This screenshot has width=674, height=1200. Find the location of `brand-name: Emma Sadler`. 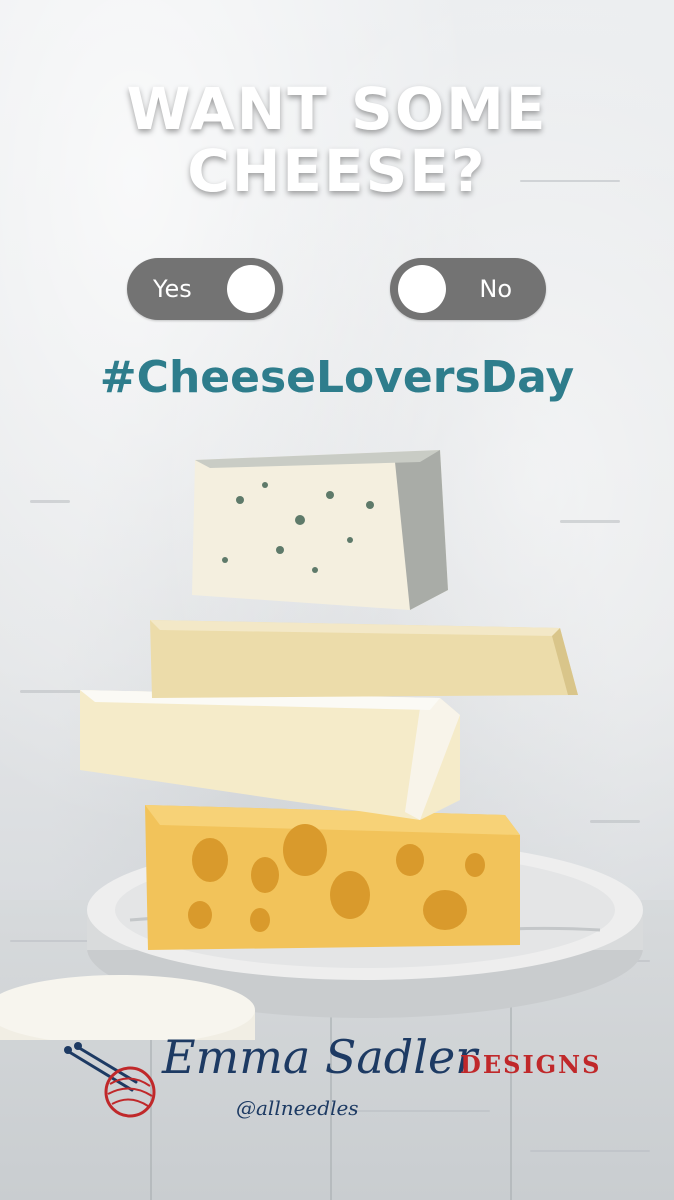

brand-name: Emma Sadler is located at coordinates (320, 1057).